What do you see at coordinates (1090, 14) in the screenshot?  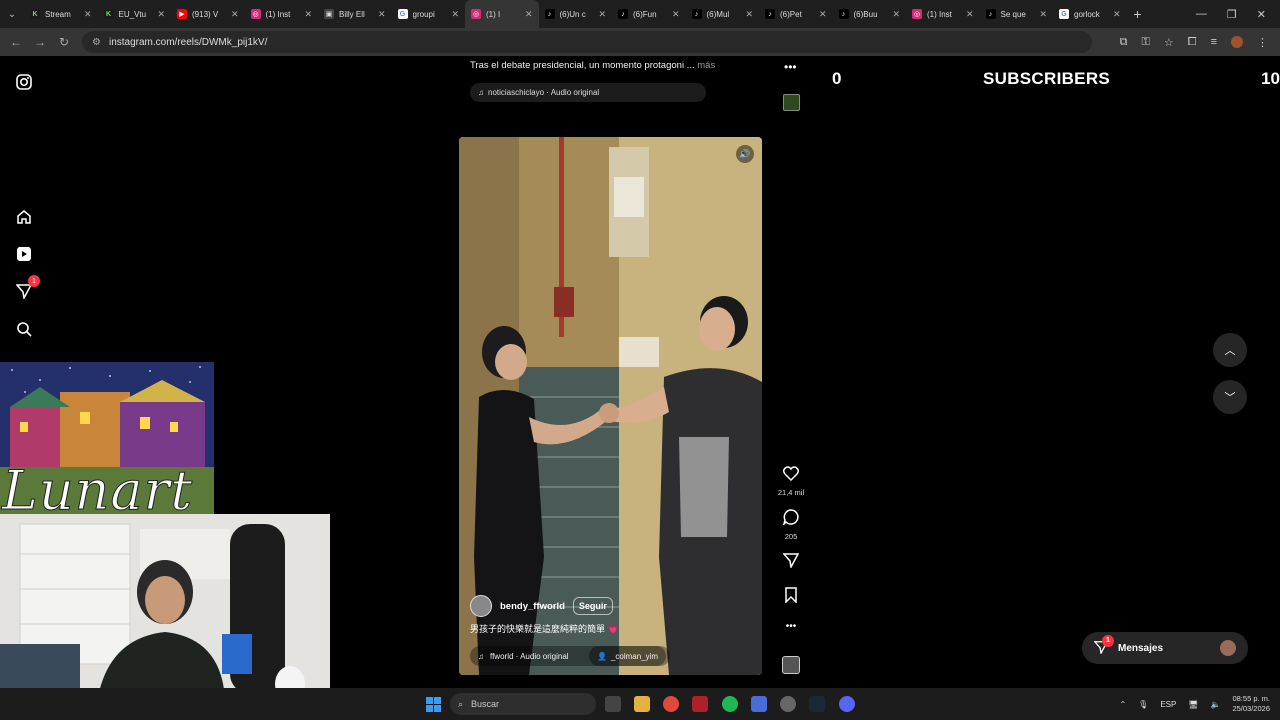 I see `browser-tab: Ggorlock ✕` at bounding box center [1090, 14].